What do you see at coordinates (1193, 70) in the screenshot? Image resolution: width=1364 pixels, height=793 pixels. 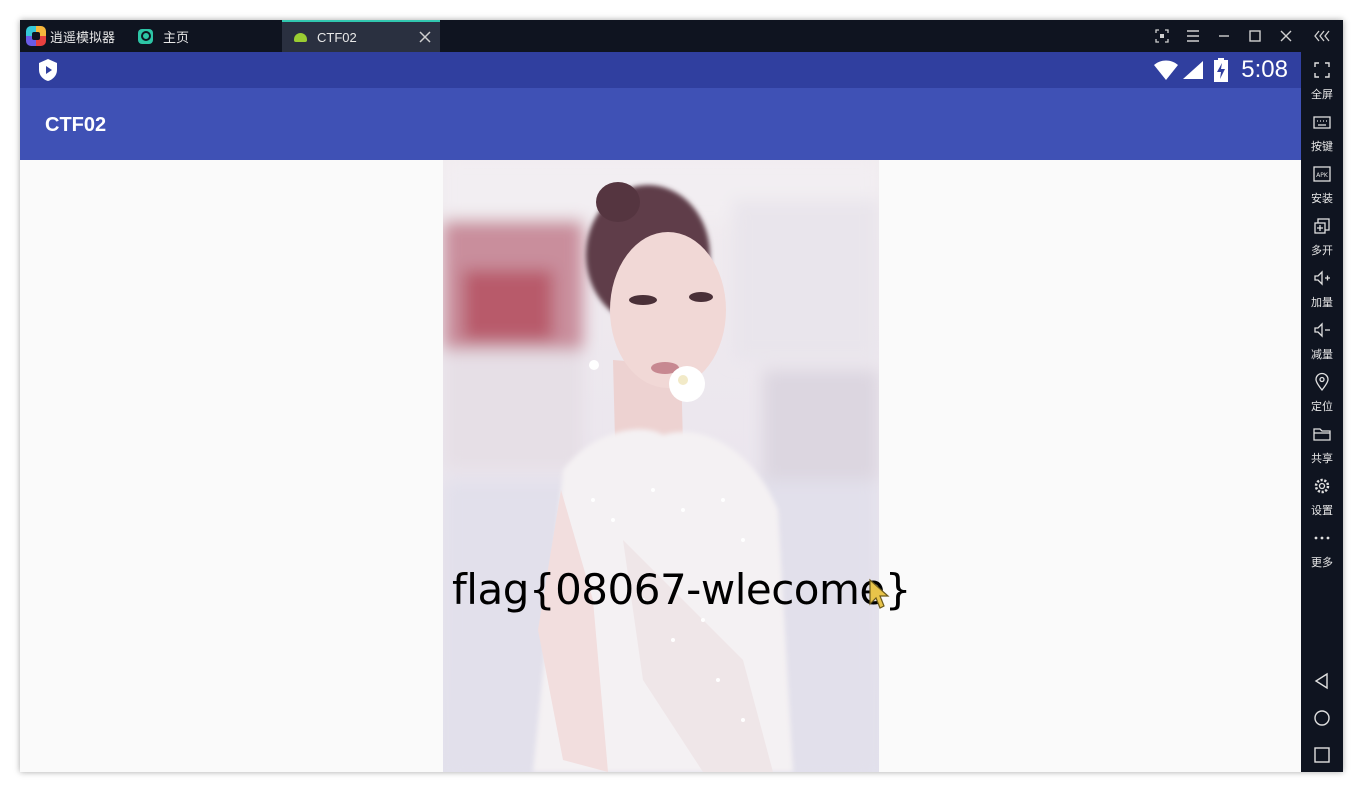 I see `signal-icon` at bounding box center [1193, 70].